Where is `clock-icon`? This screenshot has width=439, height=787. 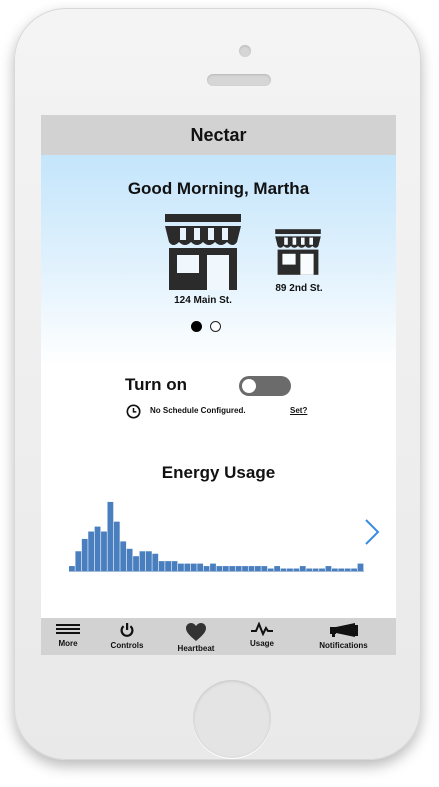 clock-icon is located at coordinates (133, 411).